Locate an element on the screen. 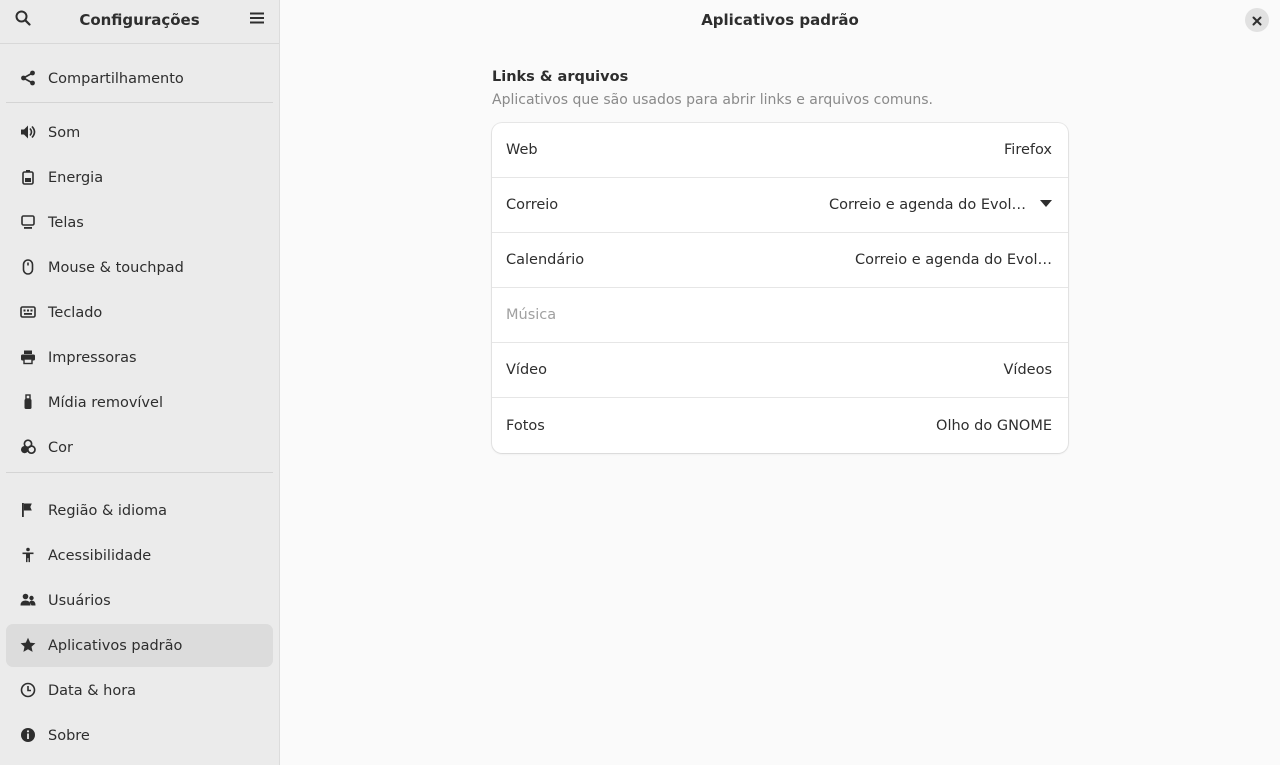 This screenshot has width=1280, height=765. sidebar-item-sobre: Sobre is located at coordinates (139, 735).